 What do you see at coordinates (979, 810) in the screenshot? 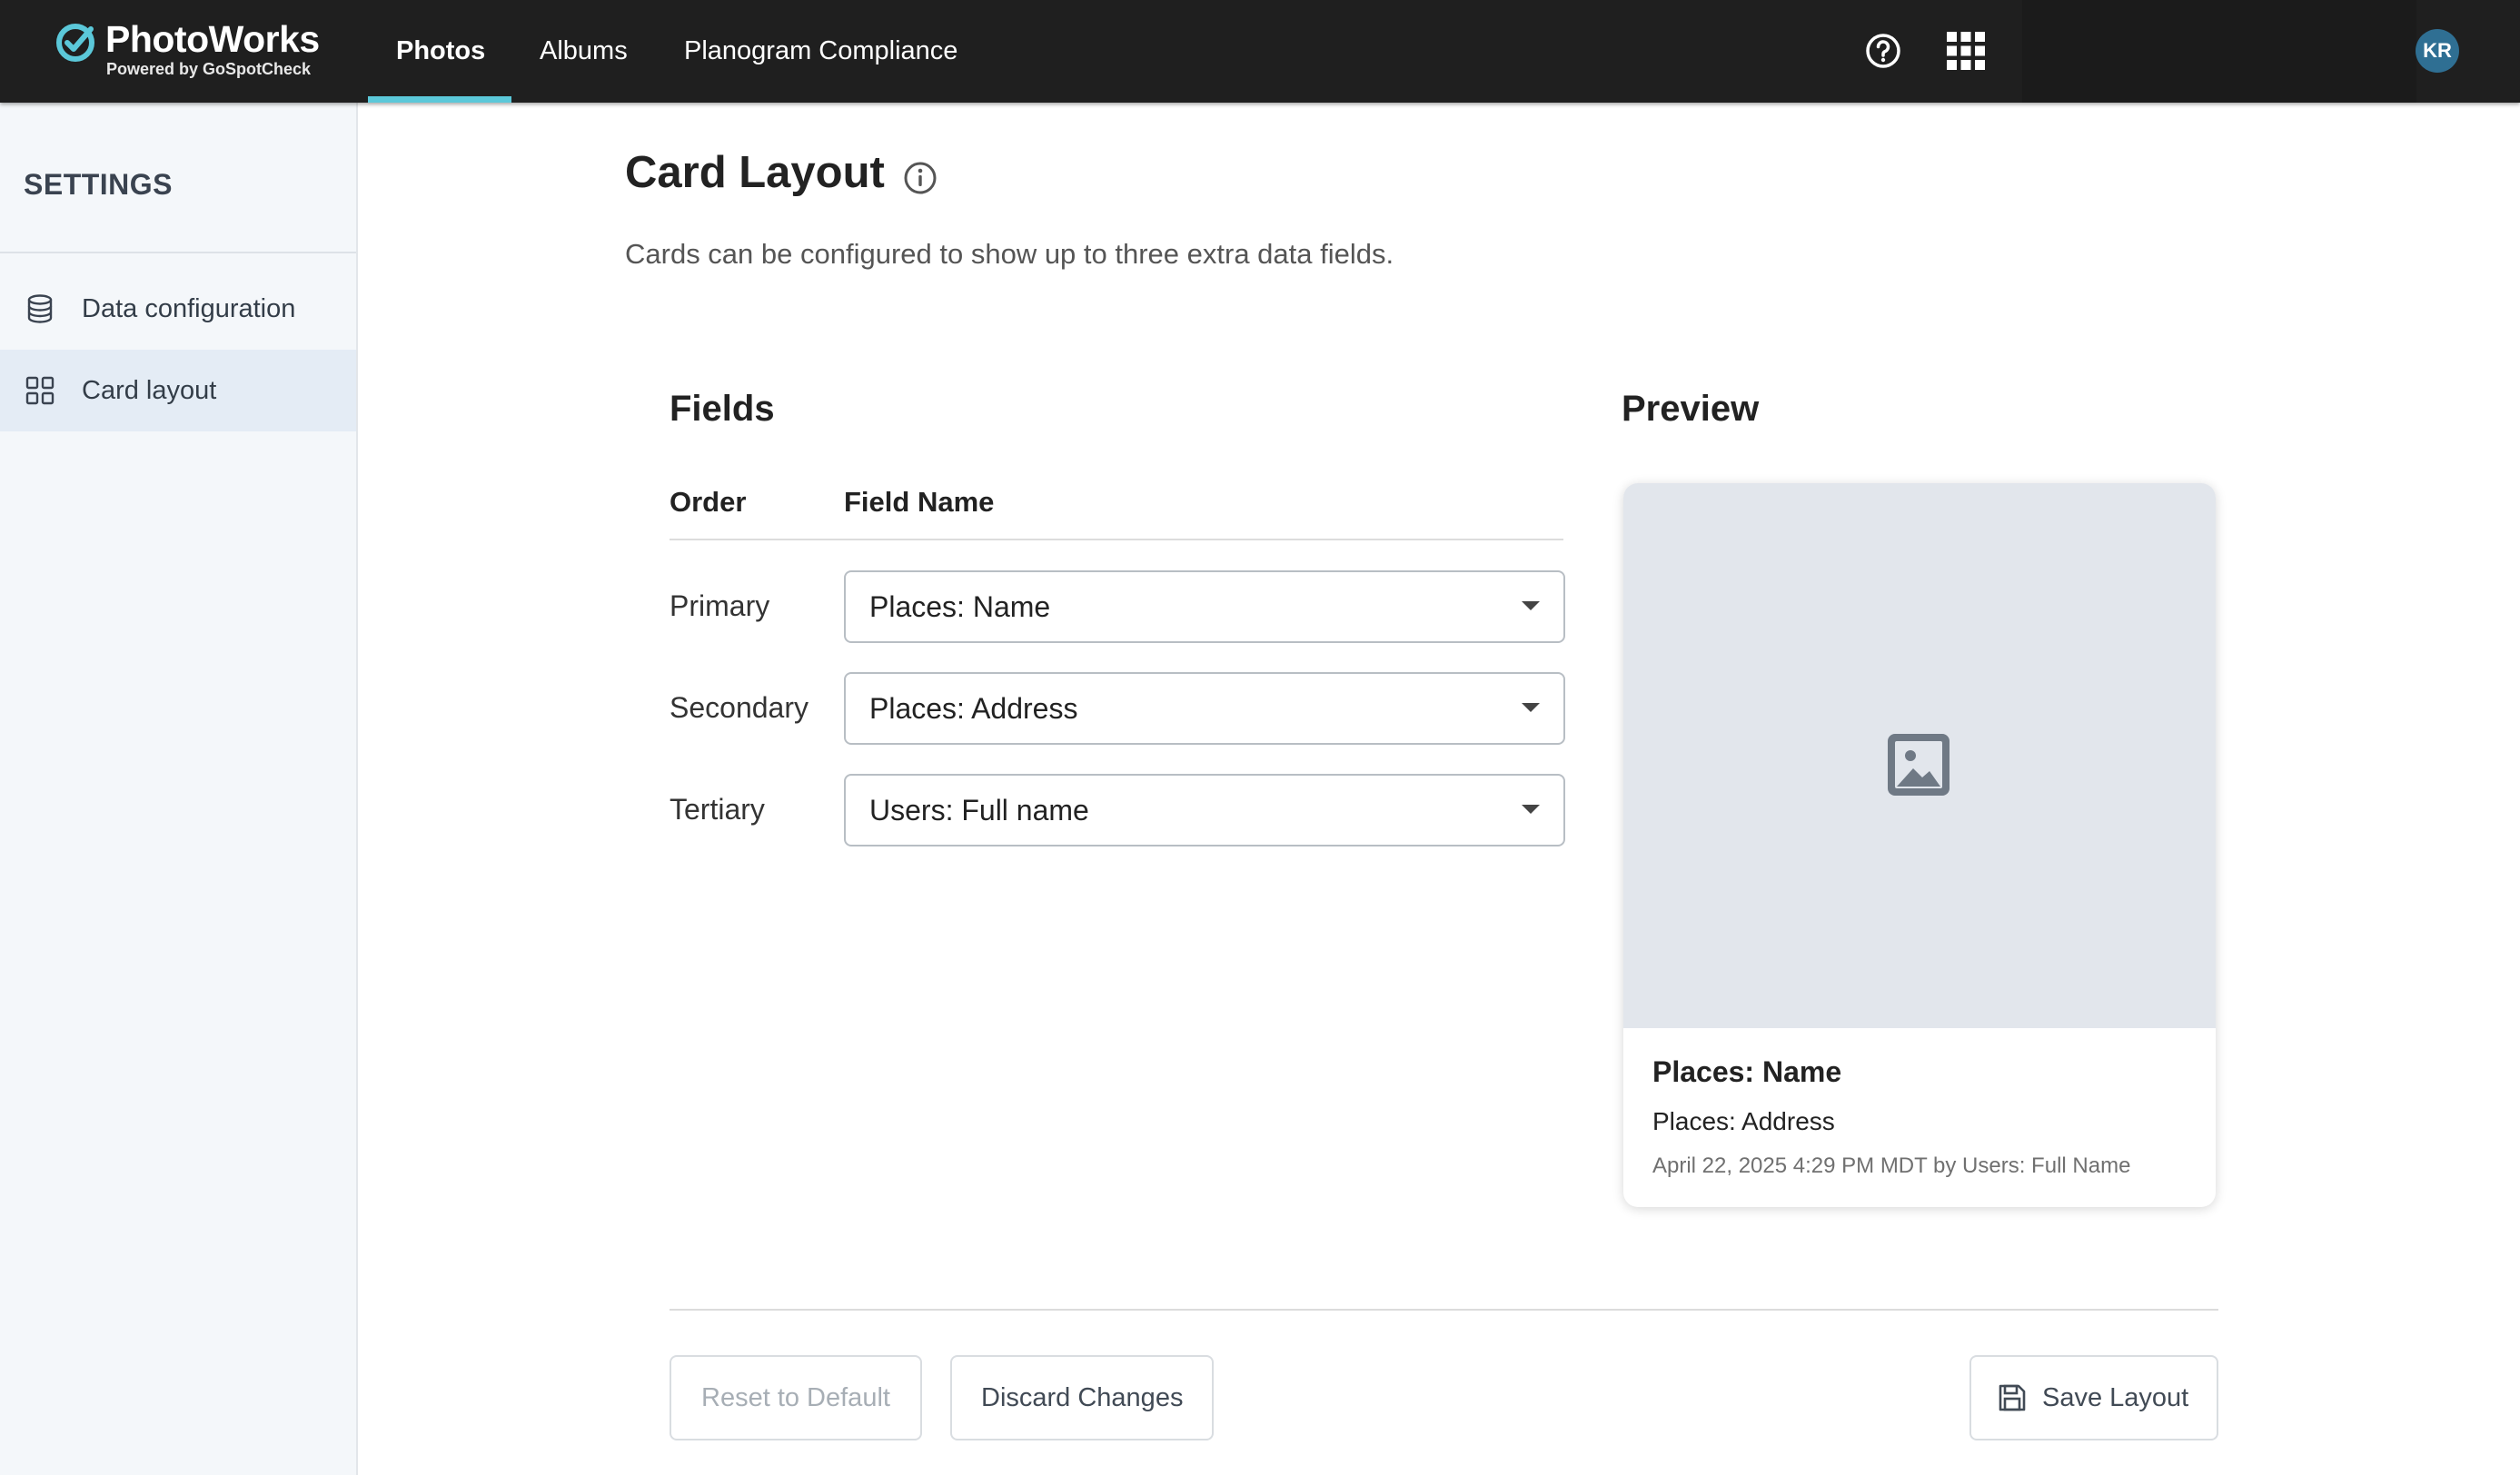
I see `select-value: Users: Full name` at bounding box center [979, 810].